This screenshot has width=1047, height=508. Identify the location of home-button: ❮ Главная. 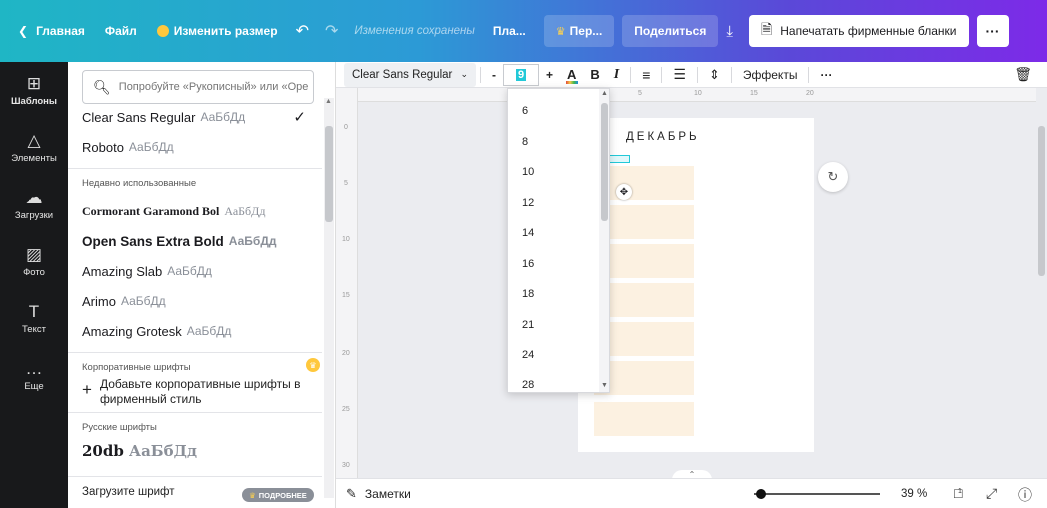
(51, 31).